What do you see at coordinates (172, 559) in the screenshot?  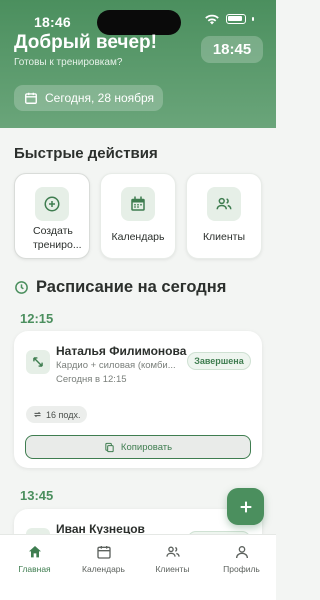 I see `tab-clients: Клиенты` at bounding box center [172, 559].